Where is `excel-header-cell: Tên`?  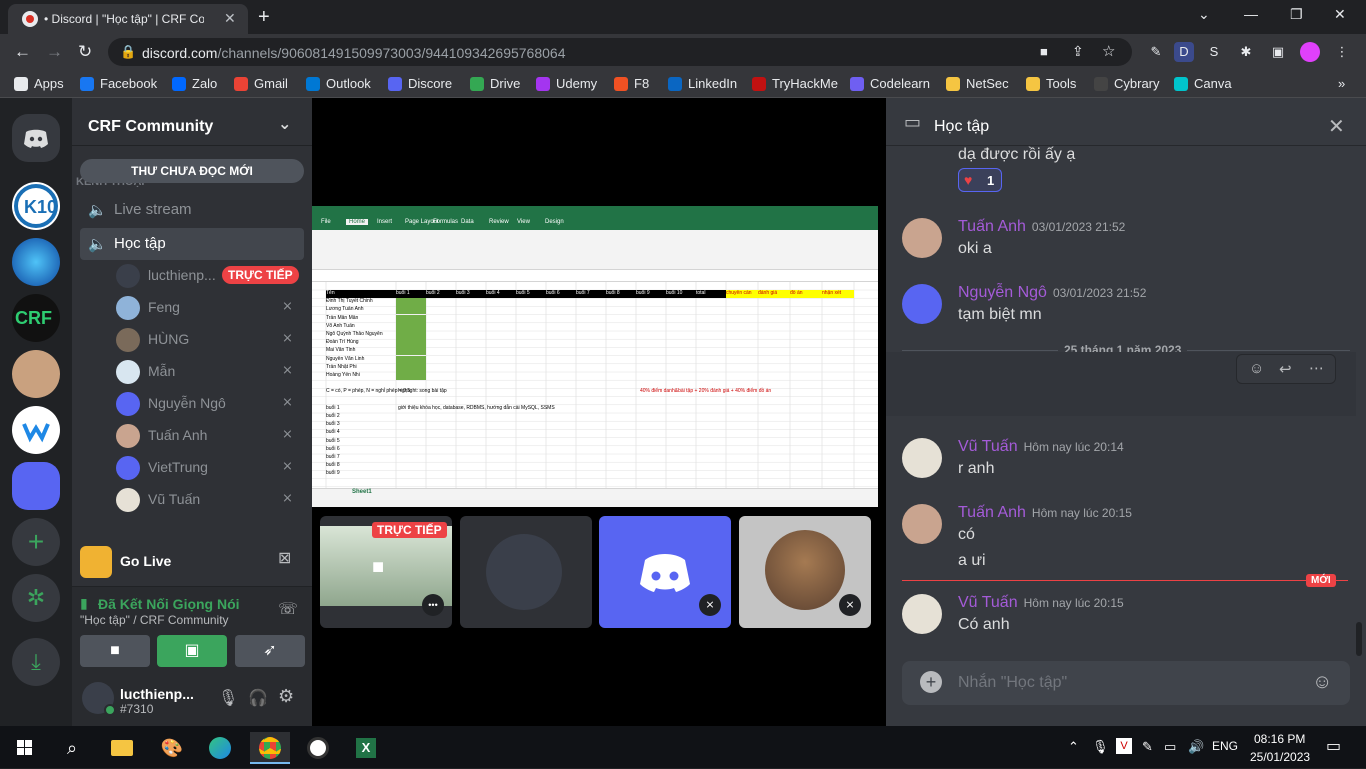
excel-header-cell: Tên is located at coordinates (361, 294).